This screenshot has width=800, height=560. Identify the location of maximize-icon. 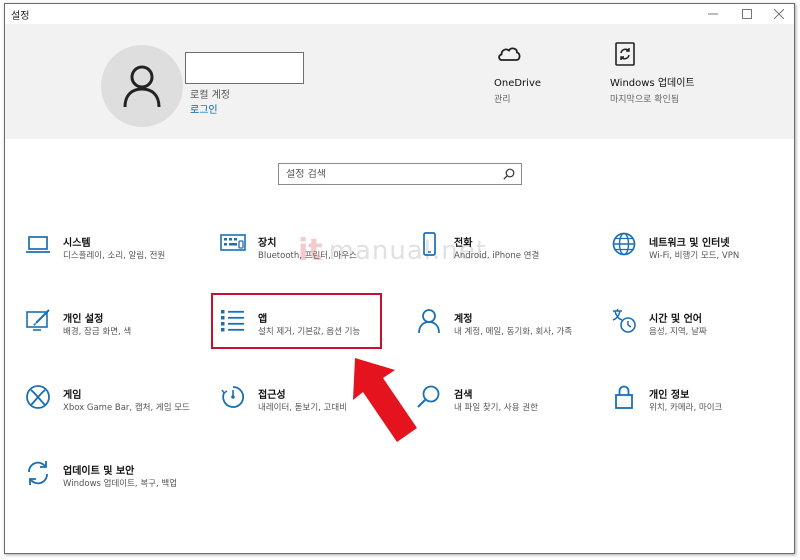
(747, 14).